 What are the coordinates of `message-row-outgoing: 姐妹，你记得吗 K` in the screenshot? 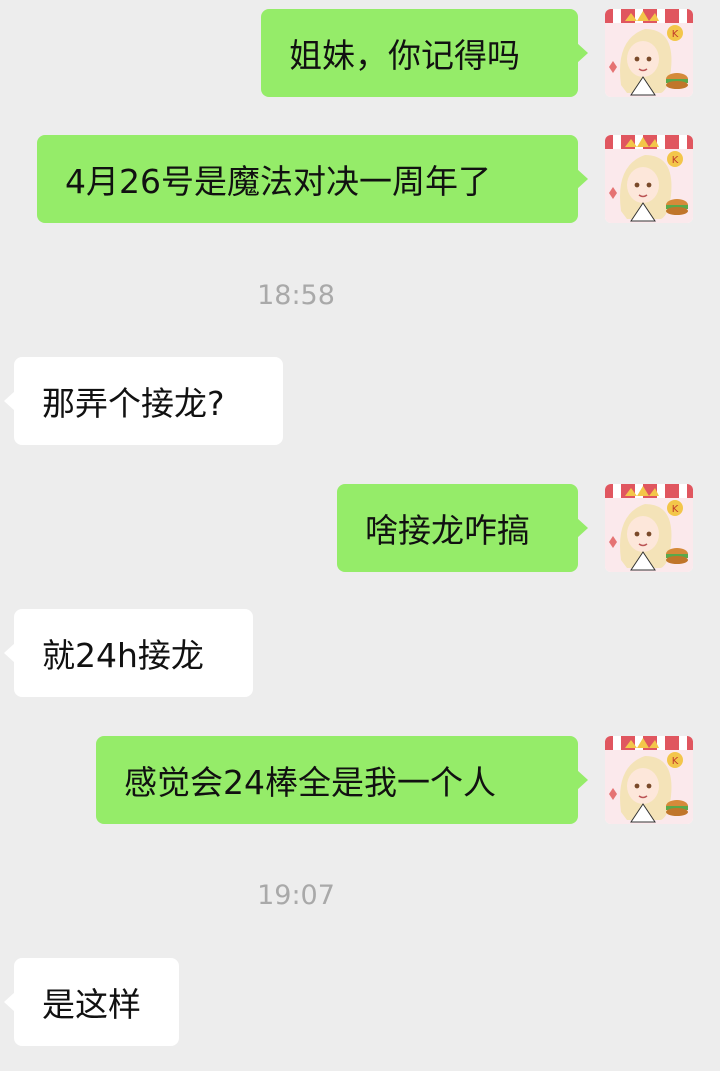 It's located at (360, 53).